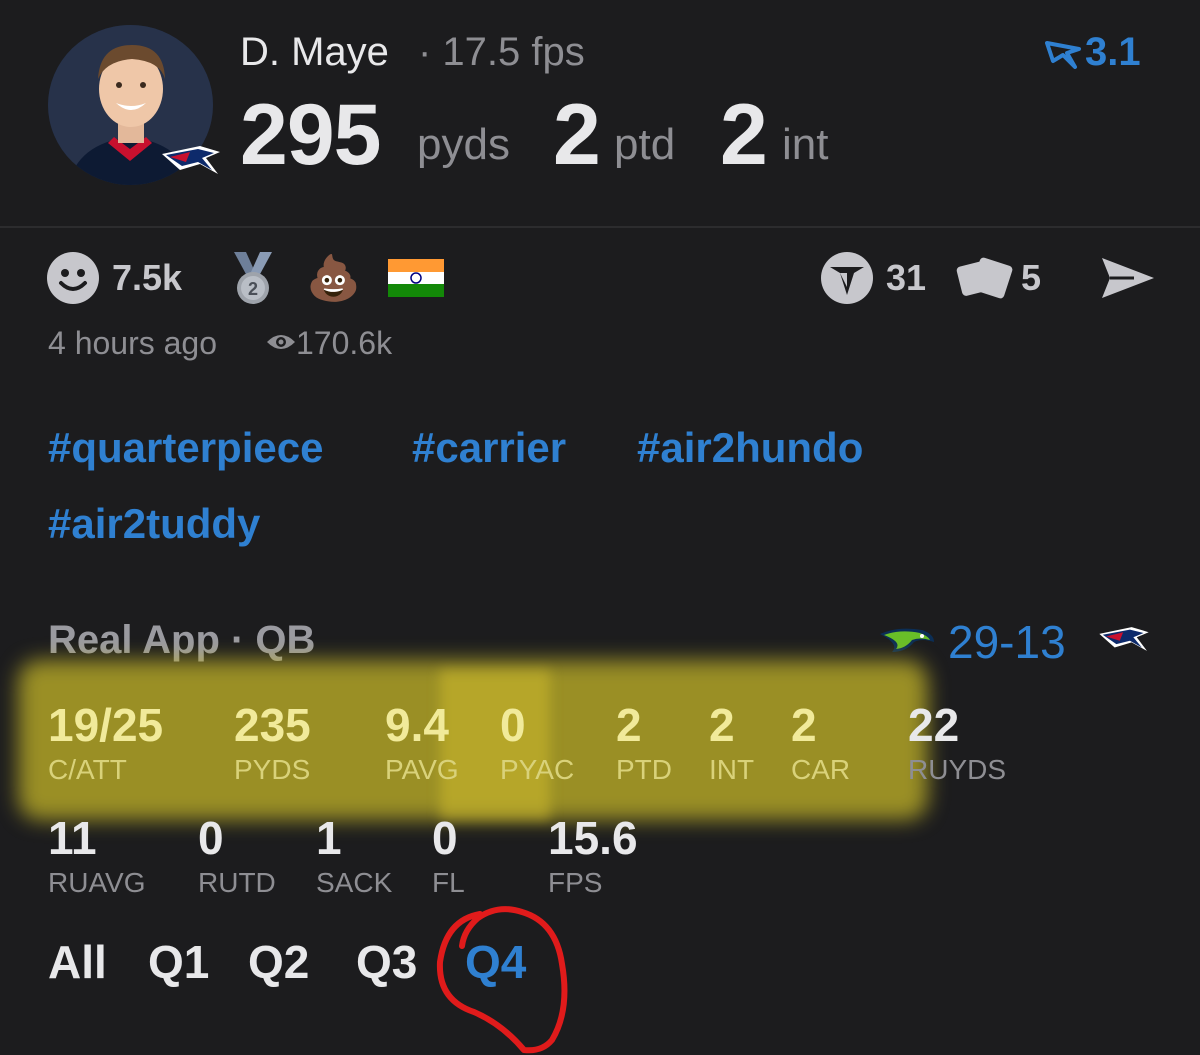 This screenshot has width=1200, height=1055. I want to click on game-title: Real App · QB, so click(182, 640).